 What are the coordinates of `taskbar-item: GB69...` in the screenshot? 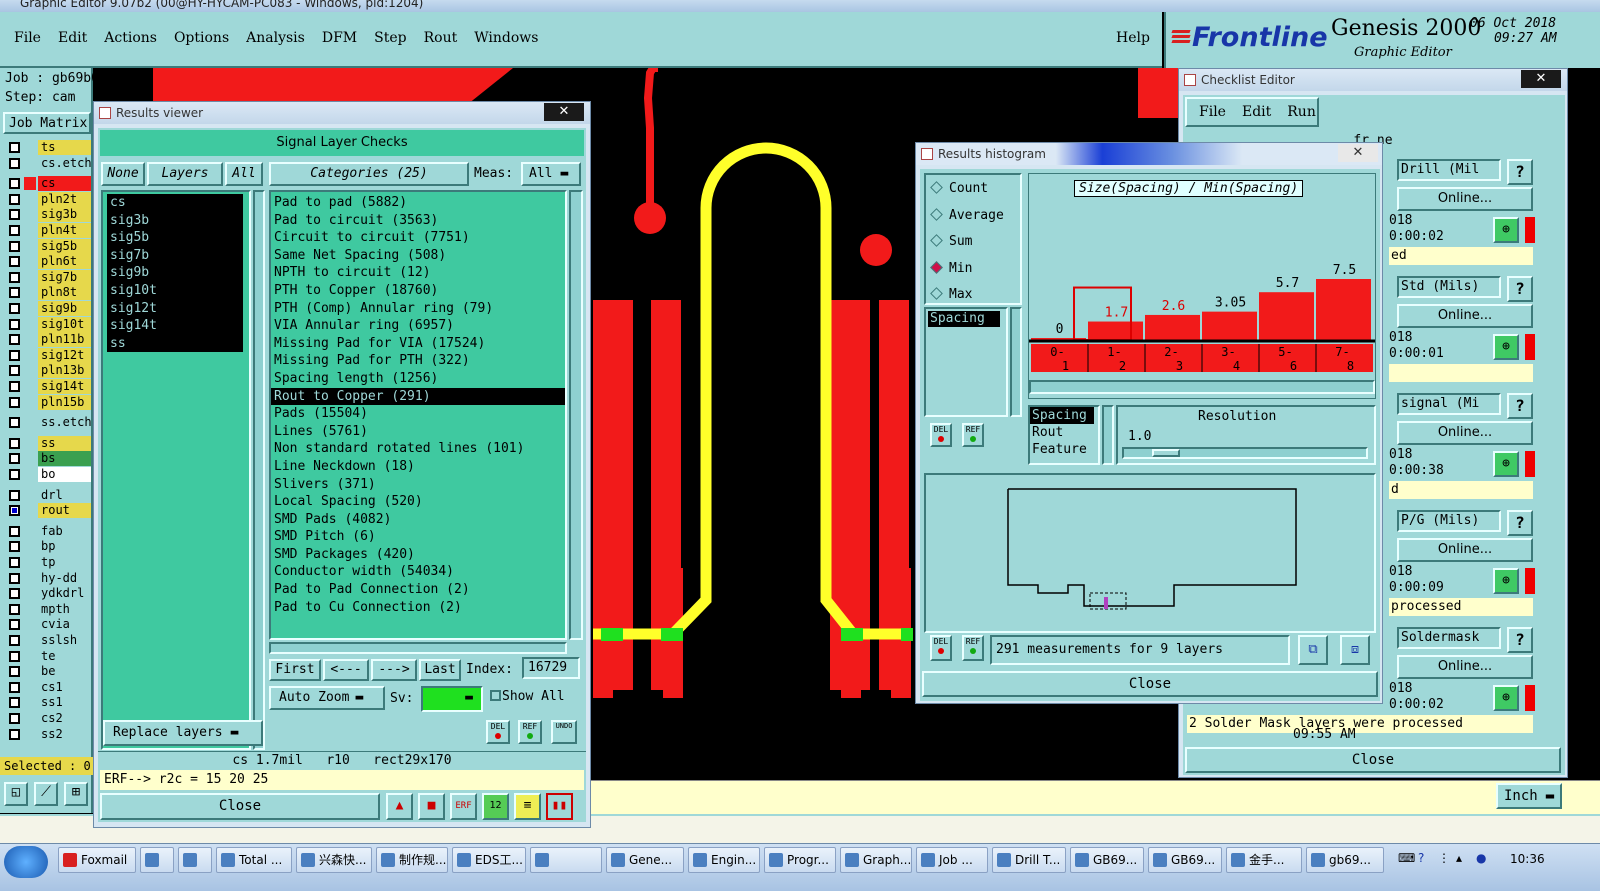 It's located at (1107, 860).